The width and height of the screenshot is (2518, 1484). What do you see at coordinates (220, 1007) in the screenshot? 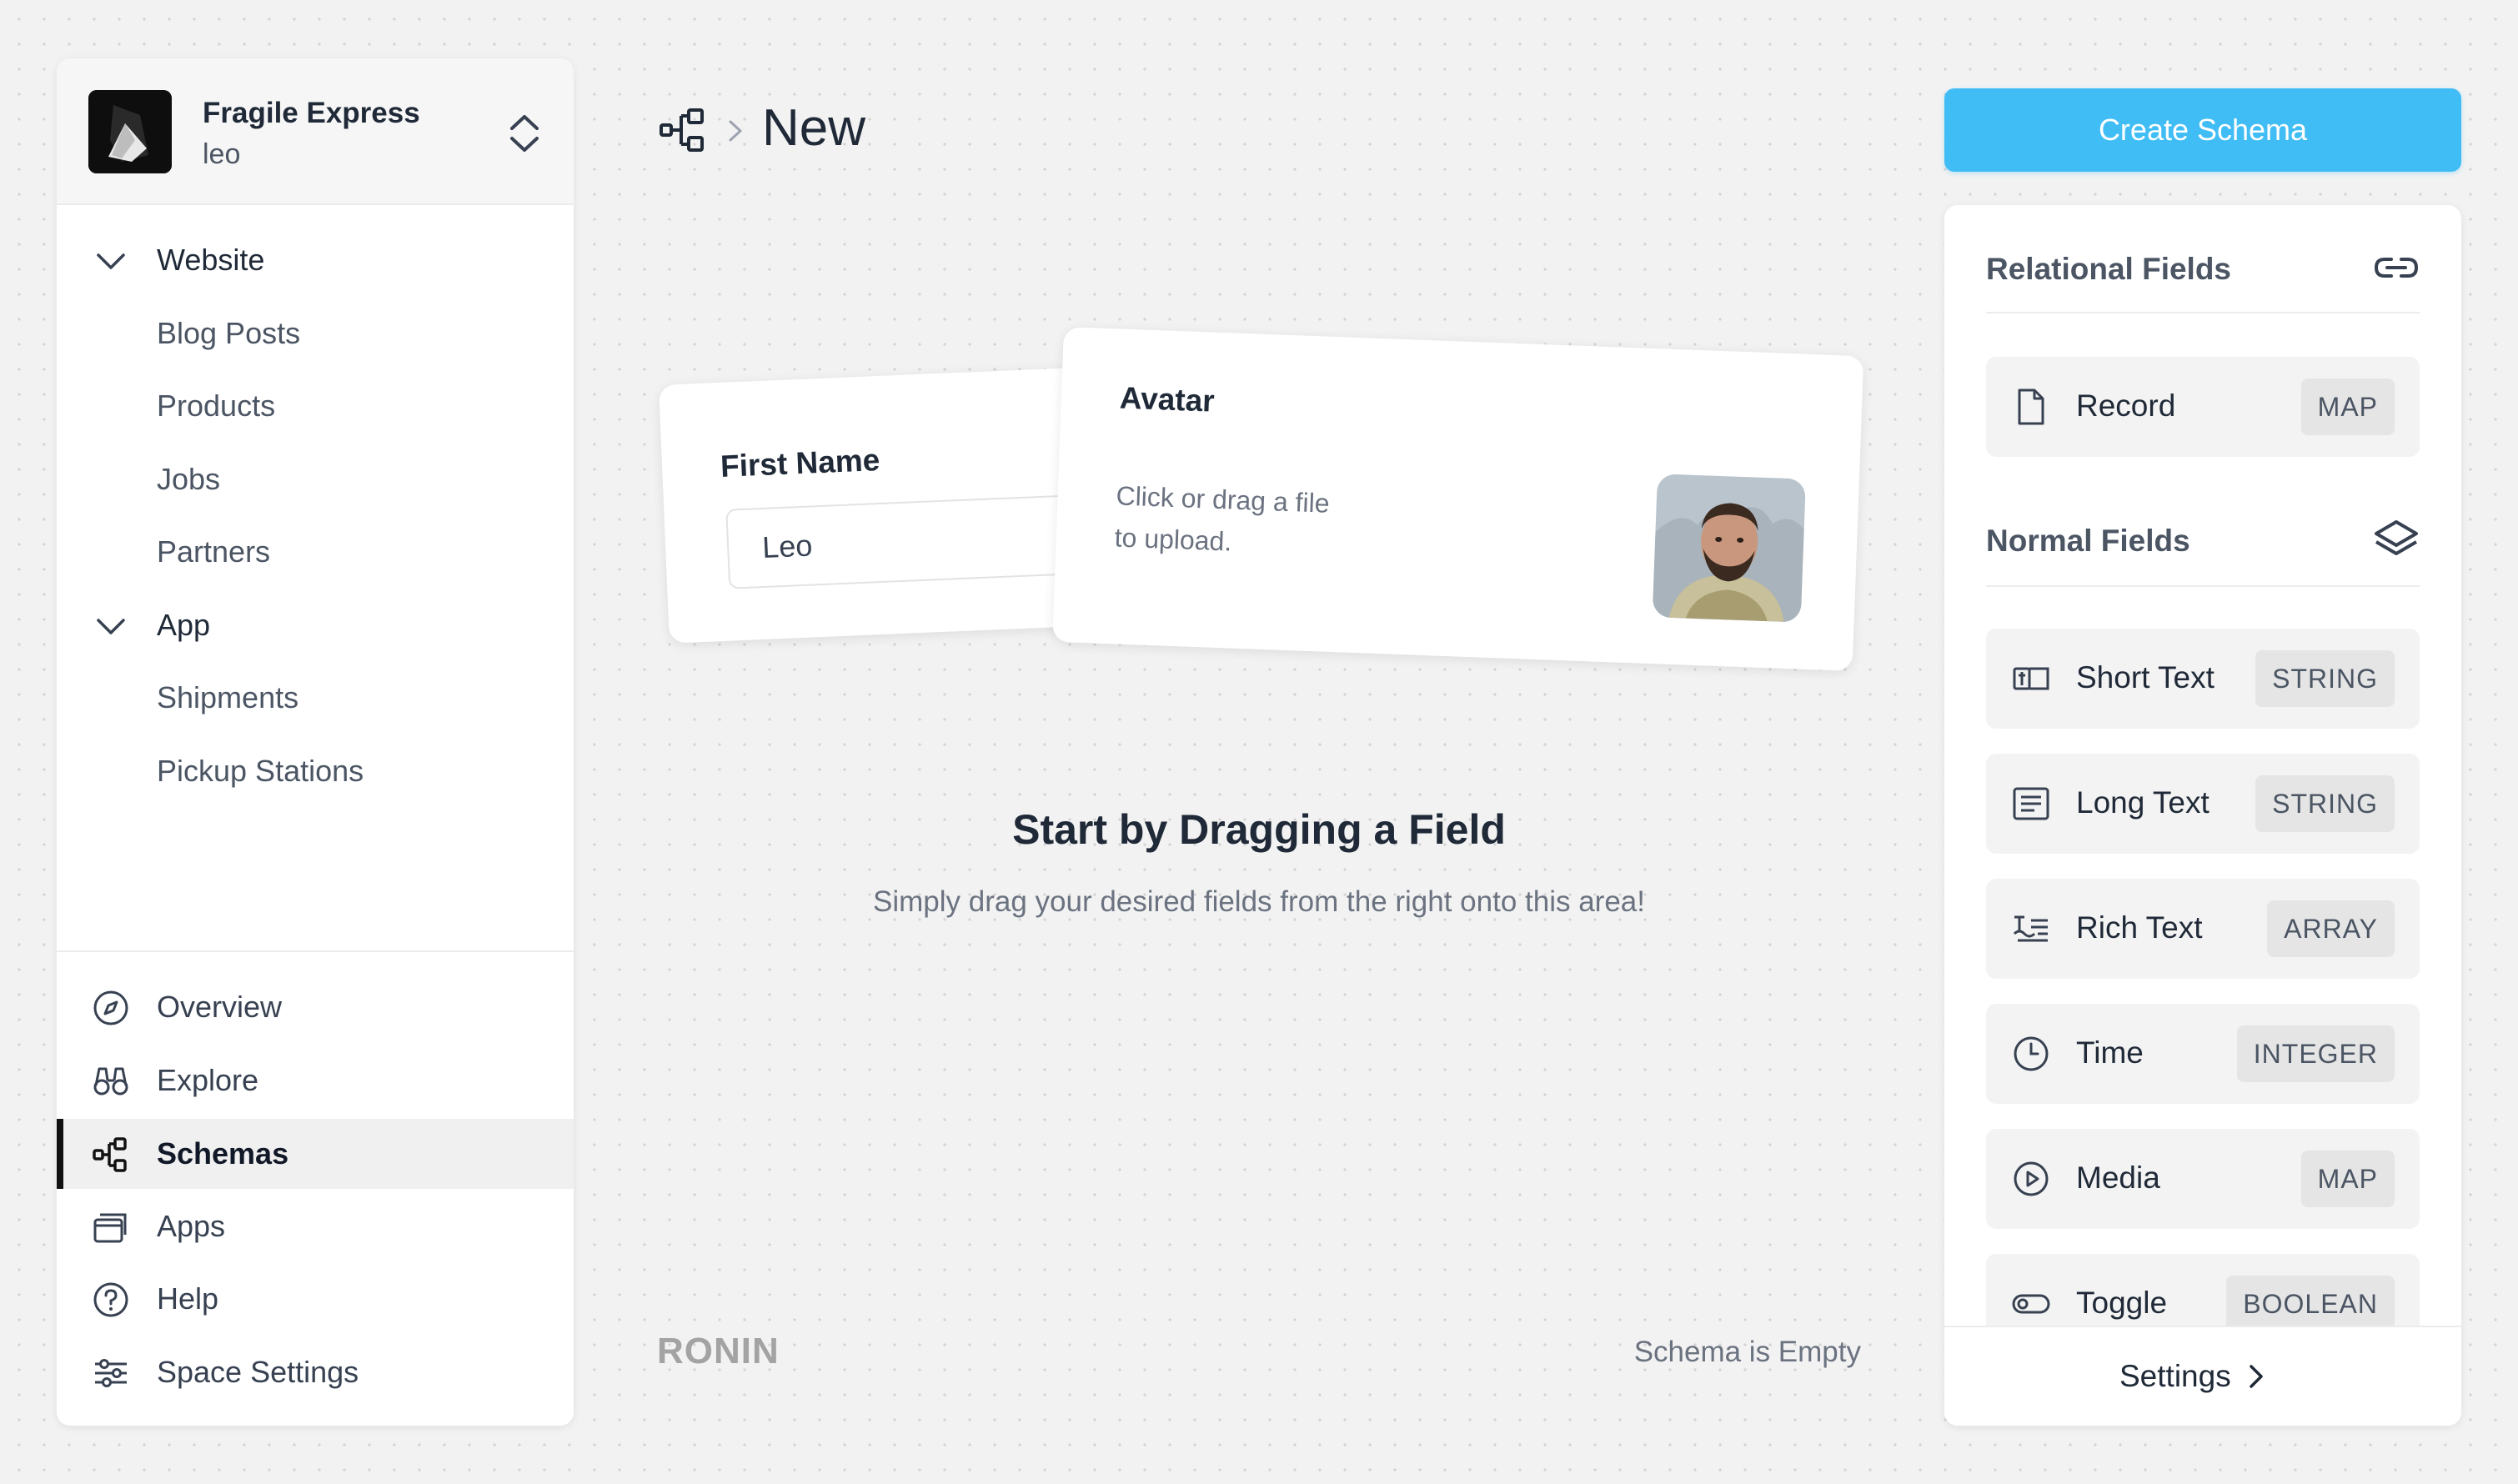
I see `sidebar-item-label: Overview` at bounding box center [220, 1007].